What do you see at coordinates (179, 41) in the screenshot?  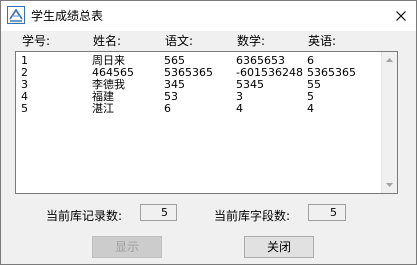 I see `column-header-chinese: 语文:` at bounding box center [179, 41].